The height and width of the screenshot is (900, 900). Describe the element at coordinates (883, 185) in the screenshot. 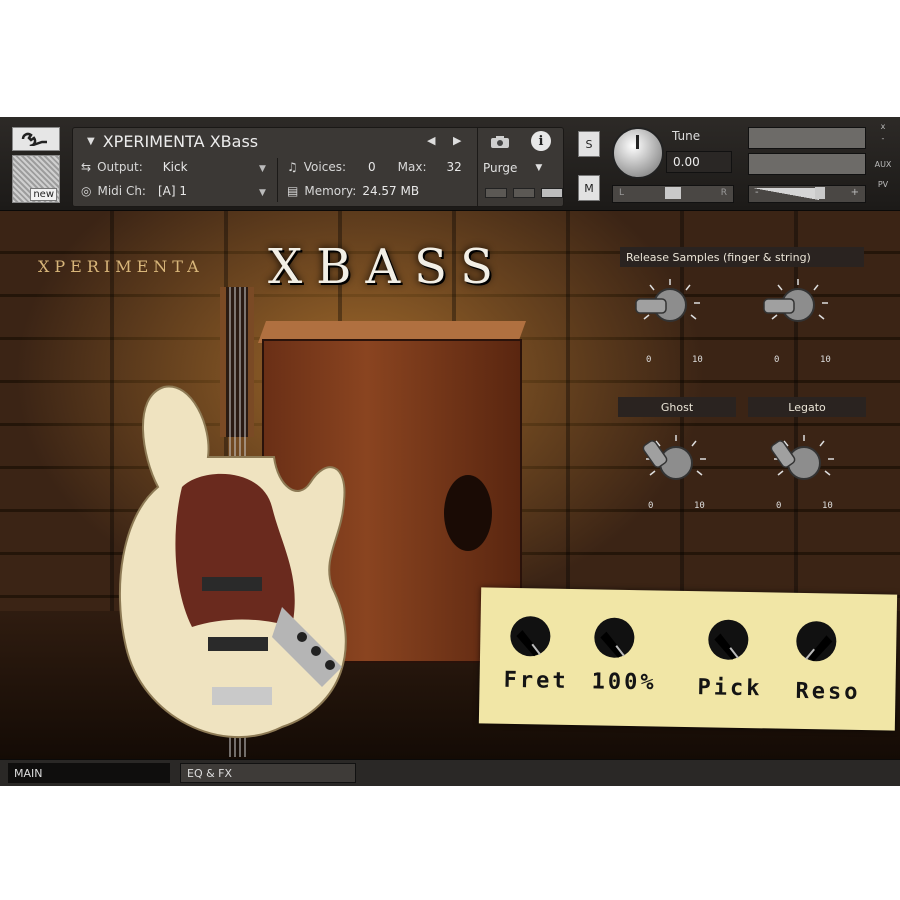

I see `pv-button: PV` at that location.